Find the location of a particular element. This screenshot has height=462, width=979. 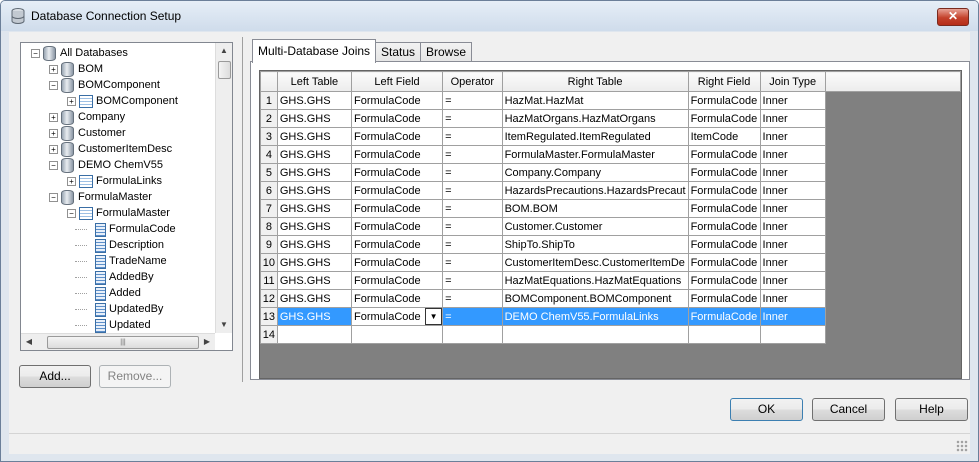

grid-cell: FormulaCode ▼ is located at coordinates (397, 316).